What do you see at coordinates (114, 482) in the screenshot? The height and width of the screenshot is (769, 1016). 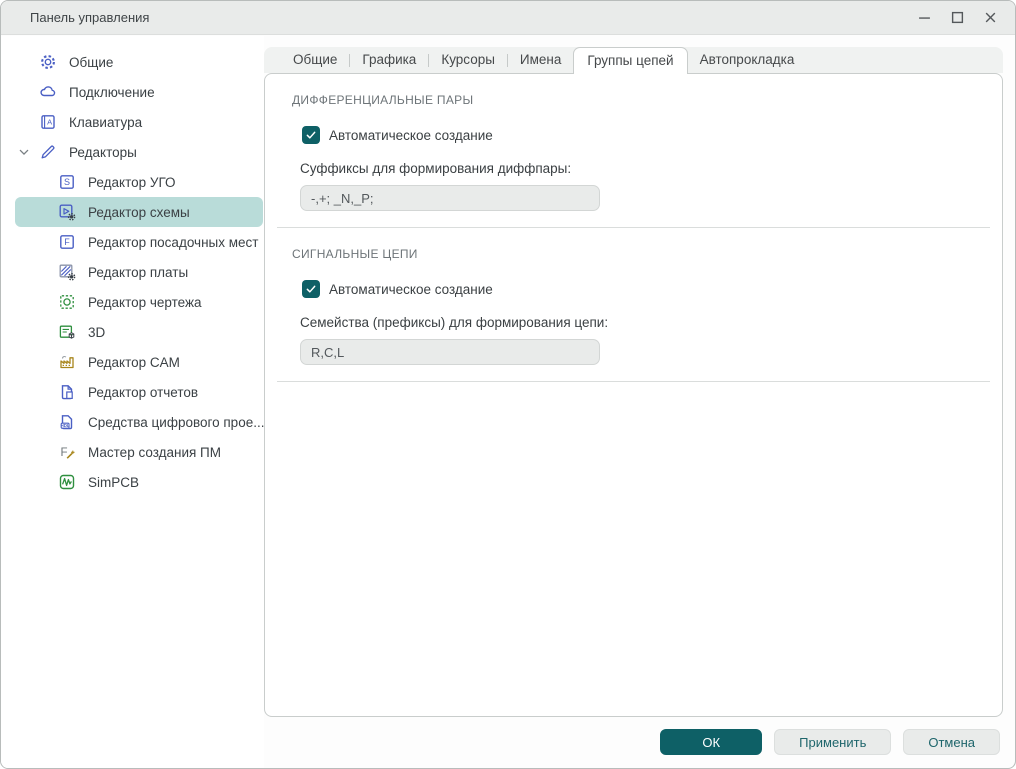 I see `sidebar-item-label: SimPCB` at bounding box center [114, 482].